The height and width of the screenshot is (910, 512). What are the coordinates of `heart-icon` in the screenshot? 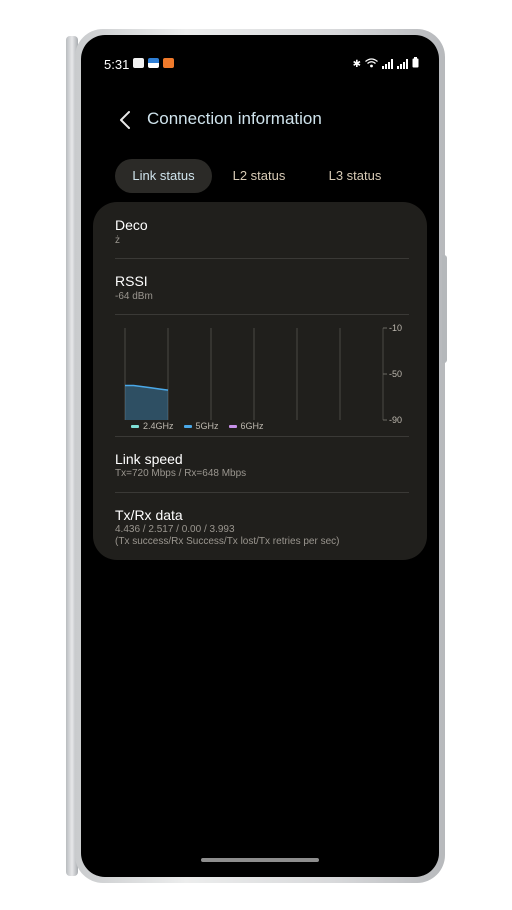 It's located at (168, 63).